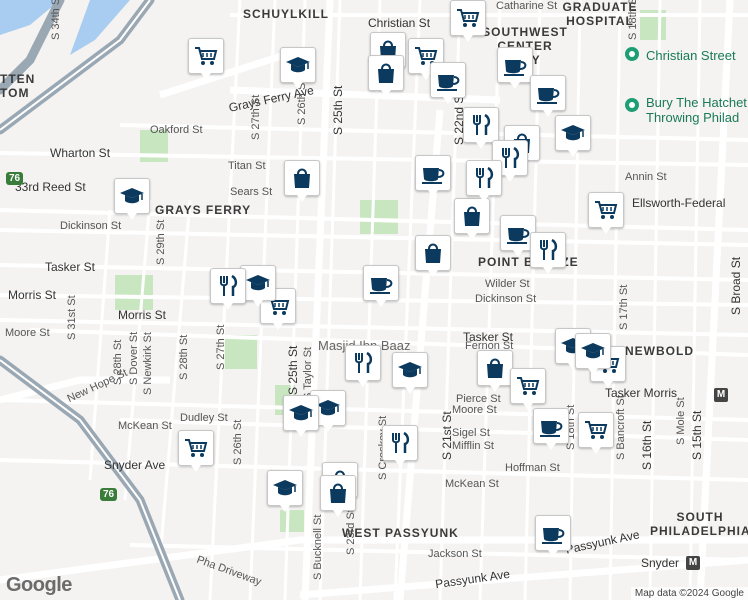 The image size is (748, 600). Describe the element at coordinates (176, 130) in the screenshot. I see `street-label: Oakford St` at that location.